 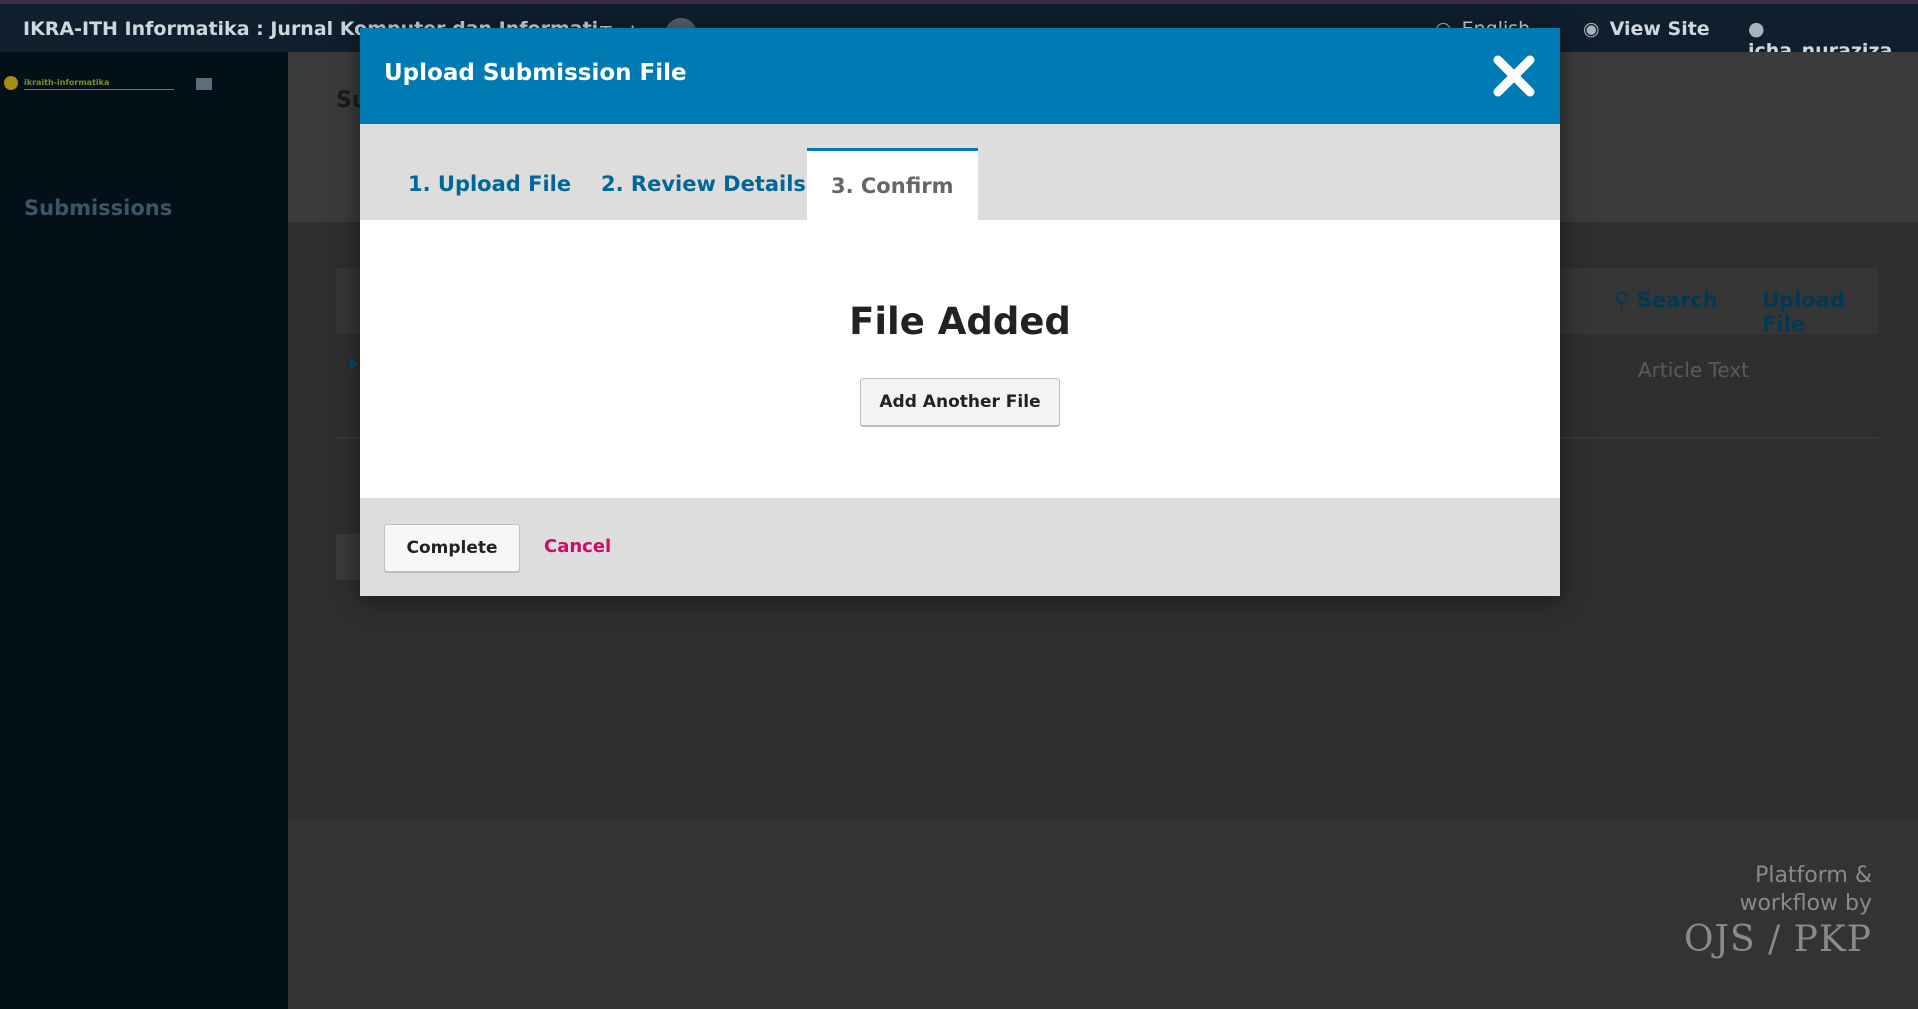 I want to click on complete-button: Complete, so click(x=452, y=548).